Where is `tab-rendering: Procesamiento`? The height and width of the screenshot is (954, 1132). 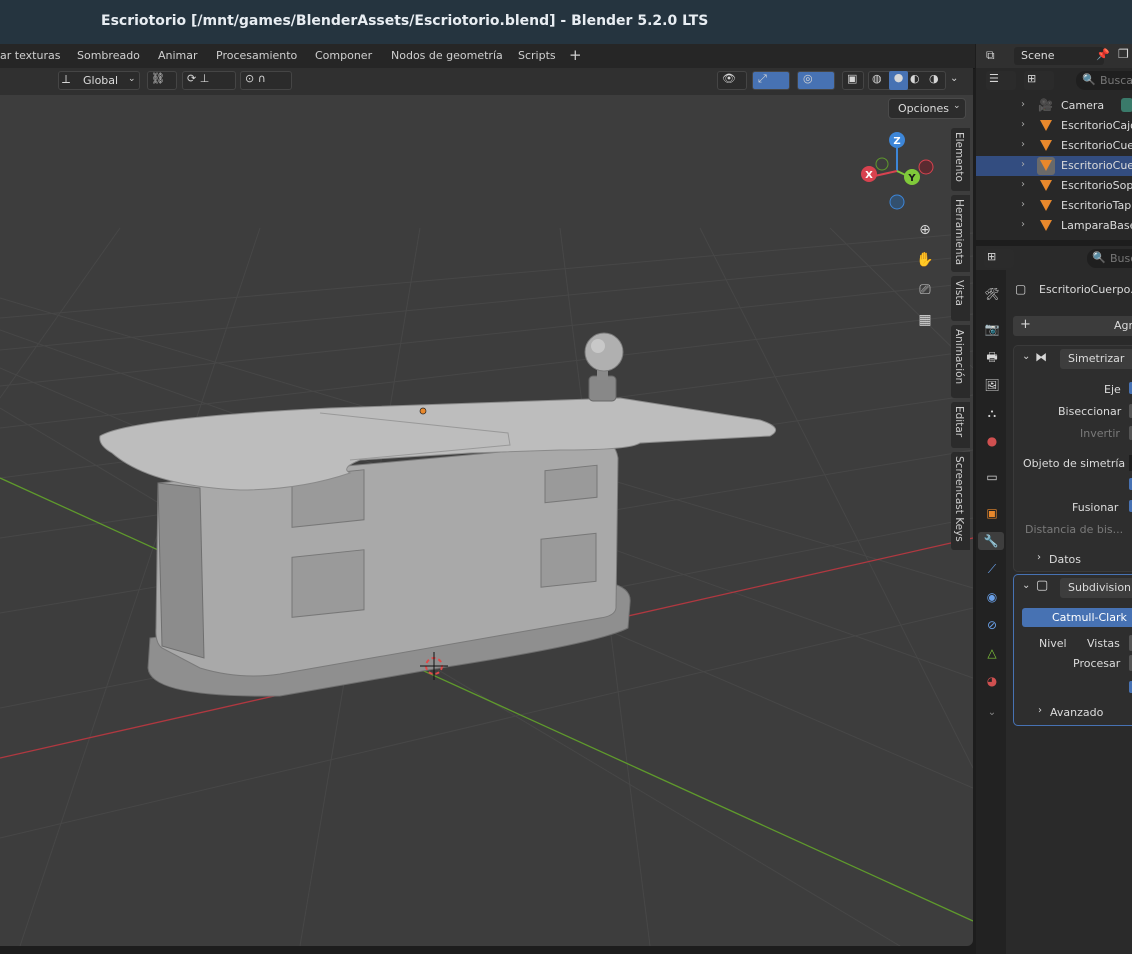
tab-rendering: Procesamiento is located at coordinates (256, 55).